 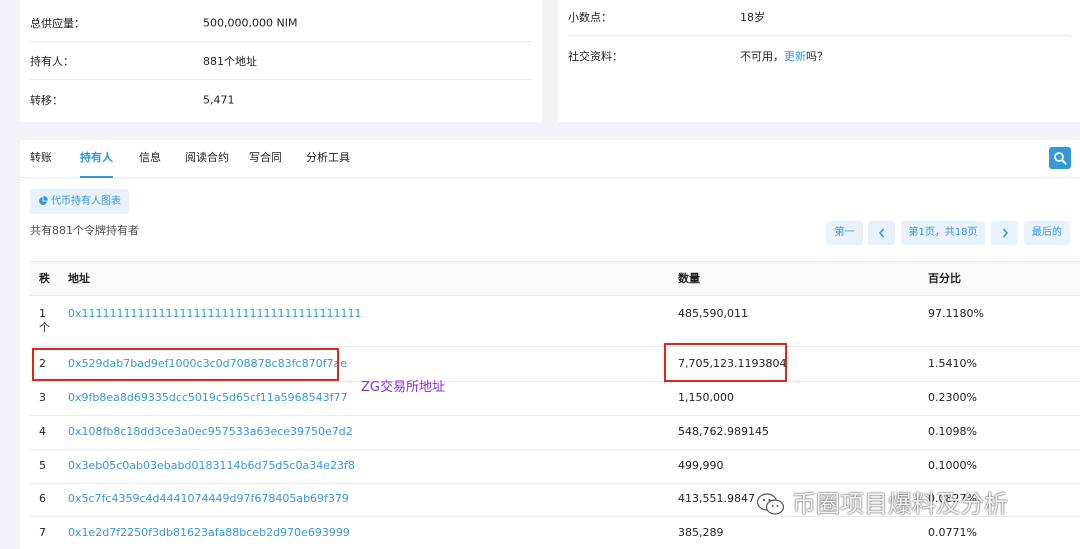 I want to click on pager-prev-button, so click(x=881, y=233).